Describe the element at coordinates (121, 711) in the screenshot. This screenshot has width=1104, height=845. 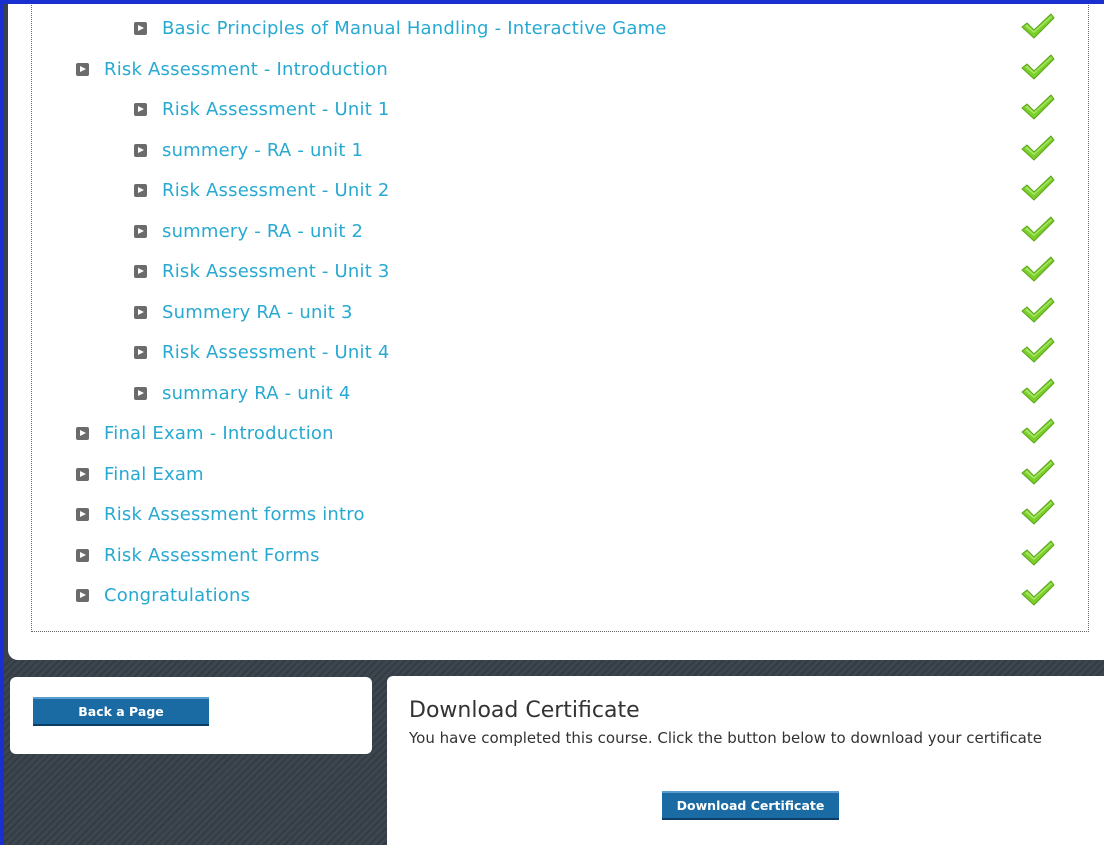
I see `back-a-page-button: Back a Page` at that location.